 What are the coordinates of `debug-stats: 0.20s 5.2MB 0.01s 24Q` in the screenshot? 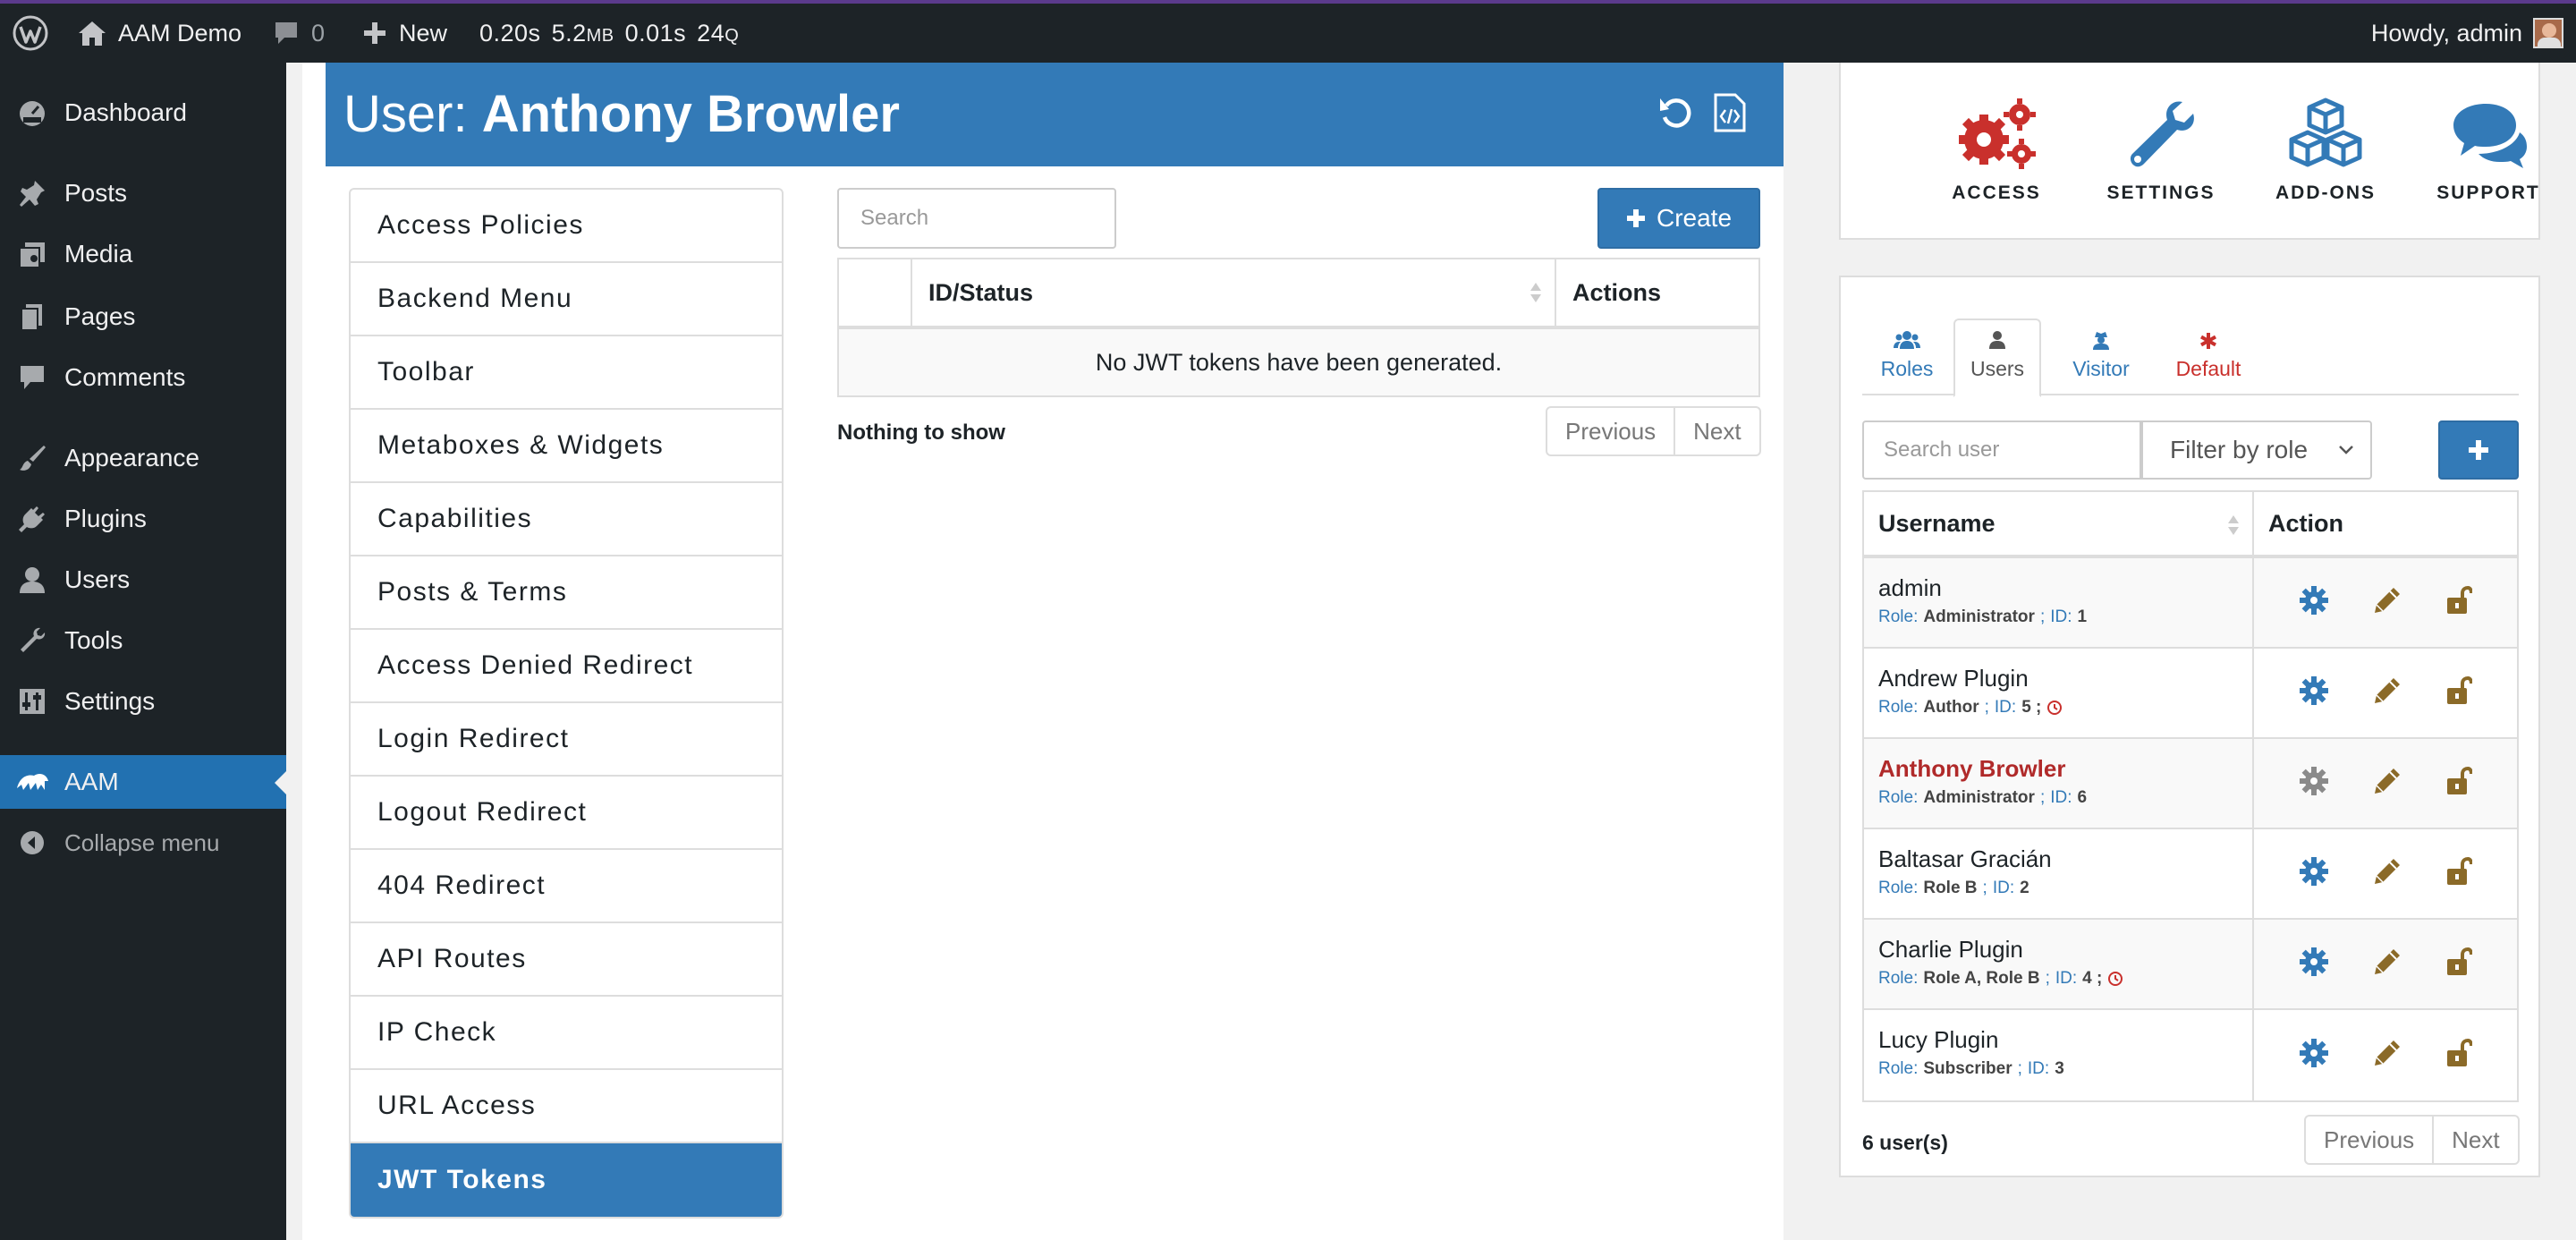 It's located at (609, 33).